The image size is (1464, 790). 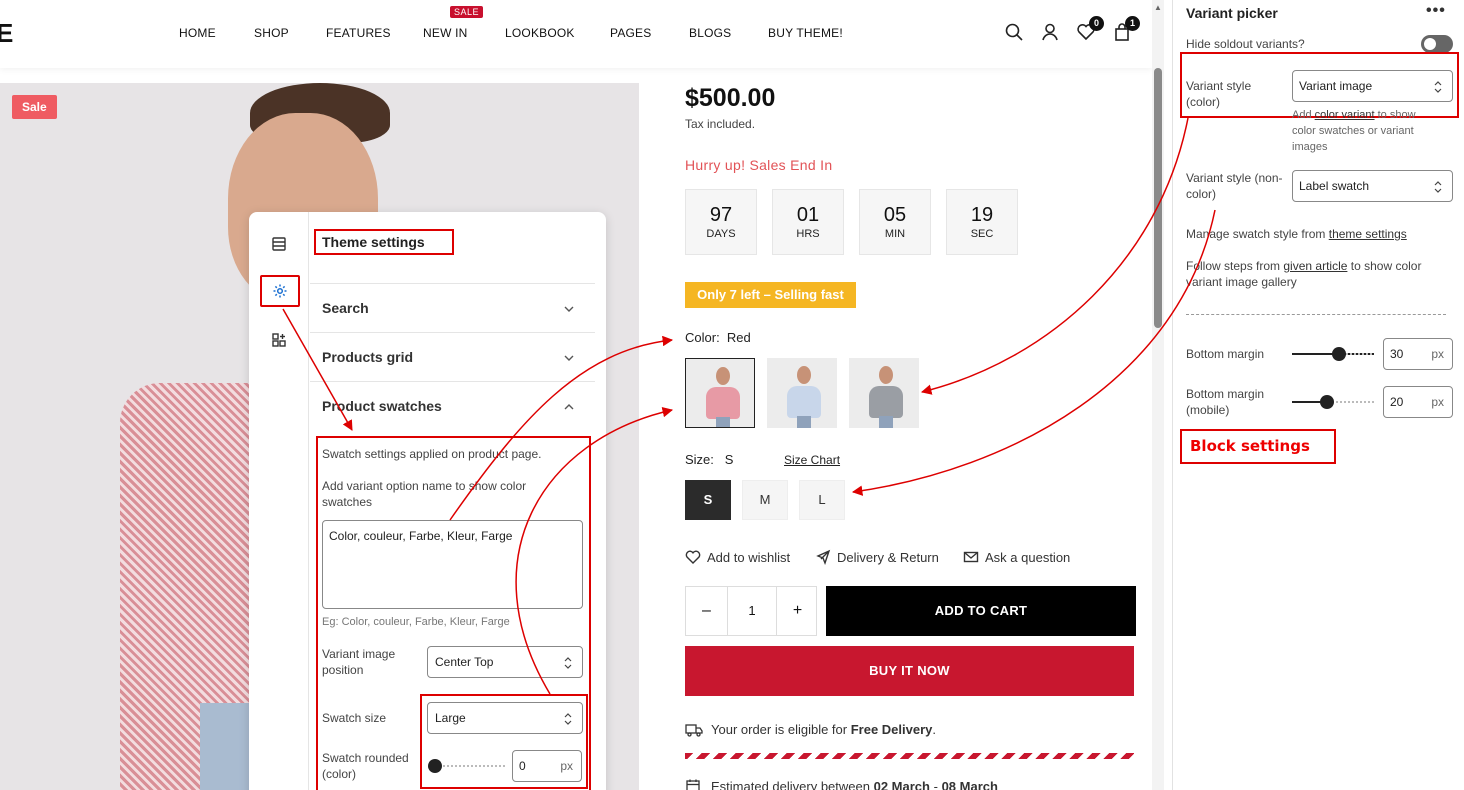 What do you see at coordinates (877, 557) in the screenshot?
I see `delivery-return-link: Delivery & Return` at bounding box center [877, 557].